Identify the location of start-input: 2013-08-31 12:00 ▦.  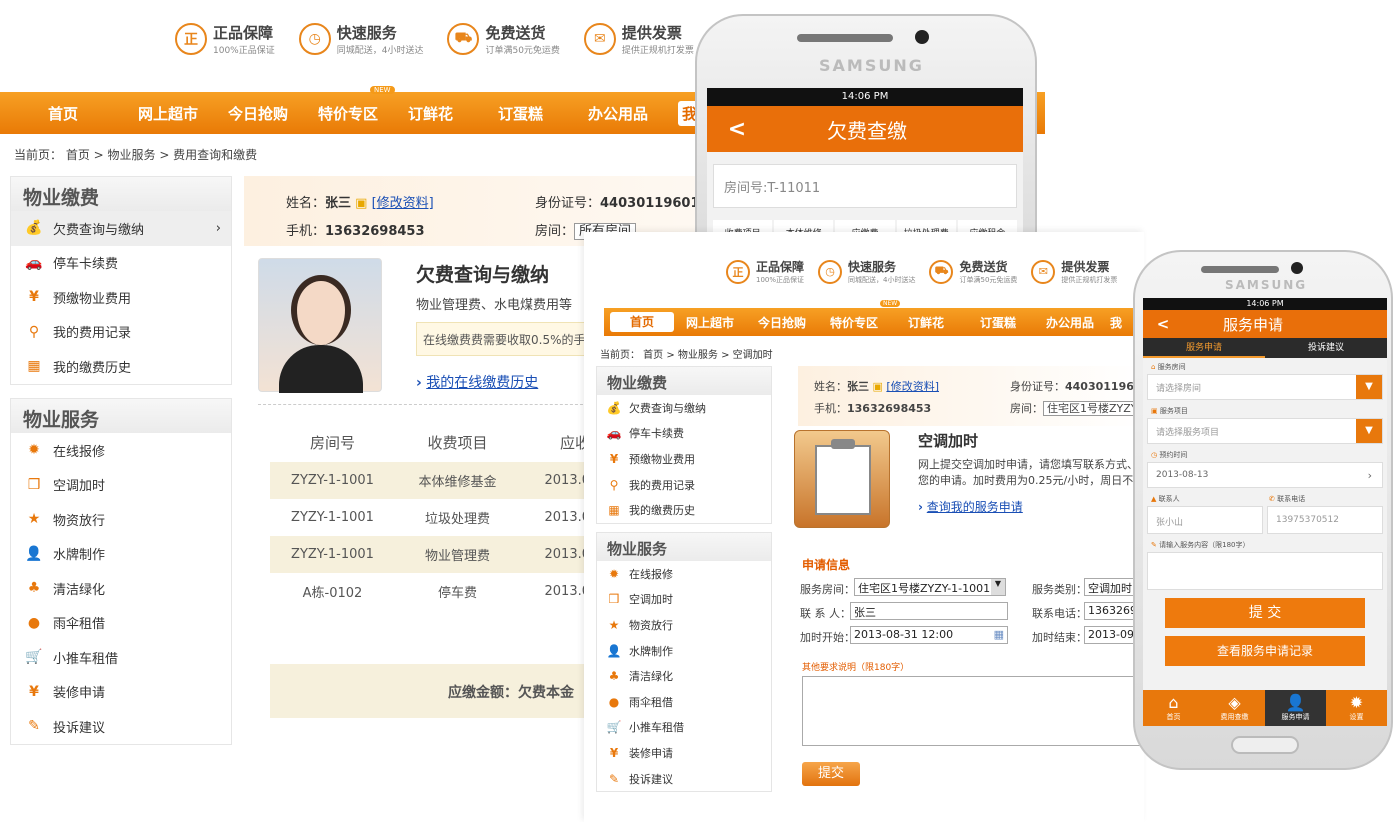
(929, 635).